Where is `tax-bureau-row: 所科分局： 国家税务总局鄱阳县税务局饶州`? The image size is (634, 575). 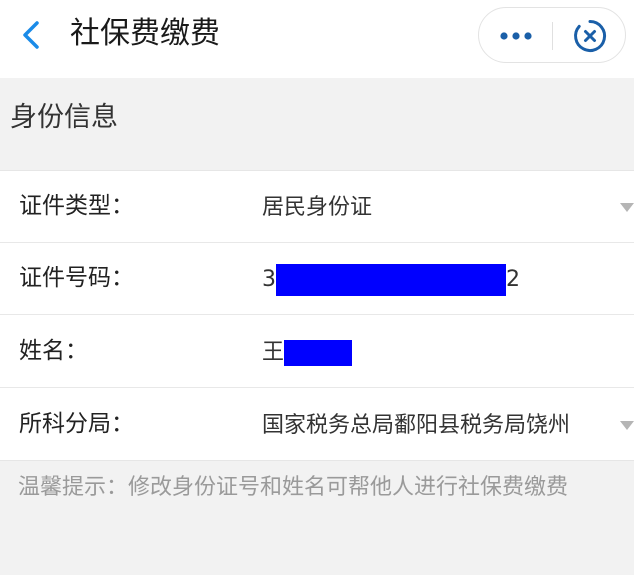 tax-bureau-row: 所科分局： 国家税务总局鄱阳县税务局饶州 is located at coordinates (317, 425).